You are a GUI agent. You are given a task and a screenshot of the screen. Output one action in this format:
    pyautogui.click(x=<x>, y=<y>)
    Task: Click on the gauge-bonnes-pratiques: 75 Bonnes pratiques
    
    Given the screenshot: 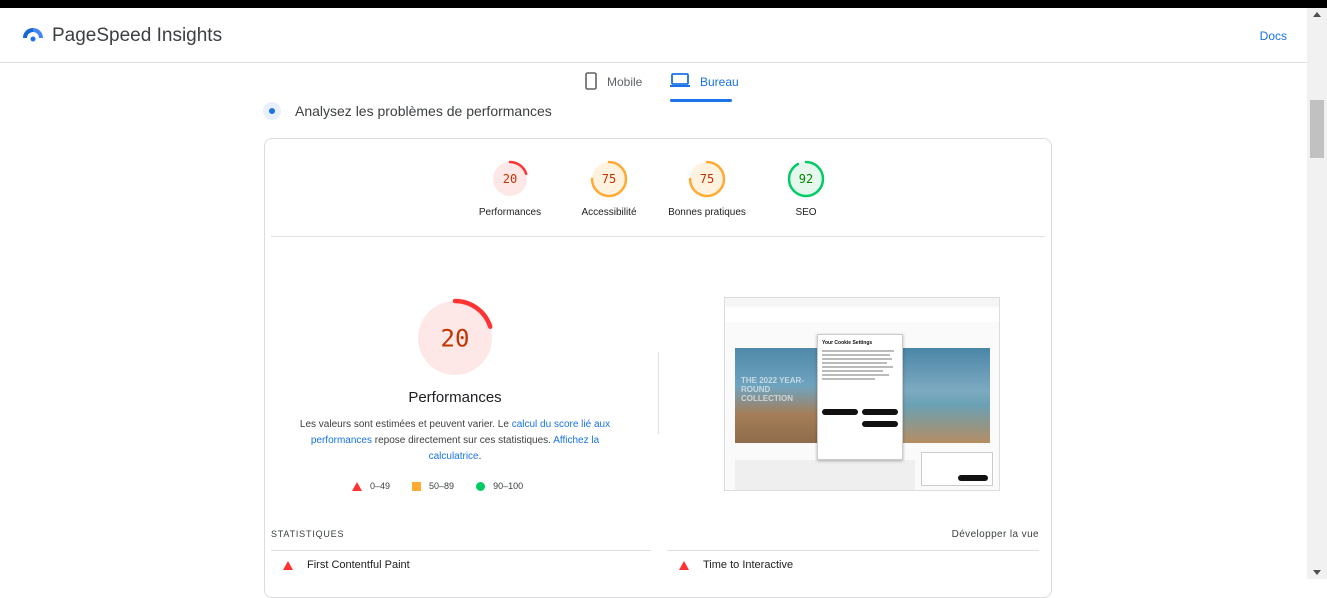 What is the action you would take?
    pyautogui.click(x=707, y=188)
    